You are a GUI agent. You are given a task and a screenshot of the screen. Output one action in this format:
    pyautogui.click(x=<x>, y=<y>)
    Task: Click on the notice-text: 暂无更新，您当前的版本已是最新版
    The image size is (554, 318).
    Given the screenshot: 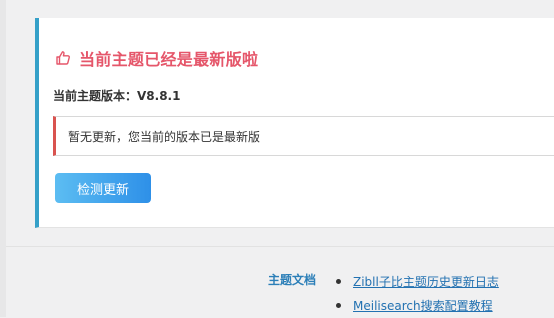 What is the action you would take?
    pyautogui.click(x=164, y=136)
    